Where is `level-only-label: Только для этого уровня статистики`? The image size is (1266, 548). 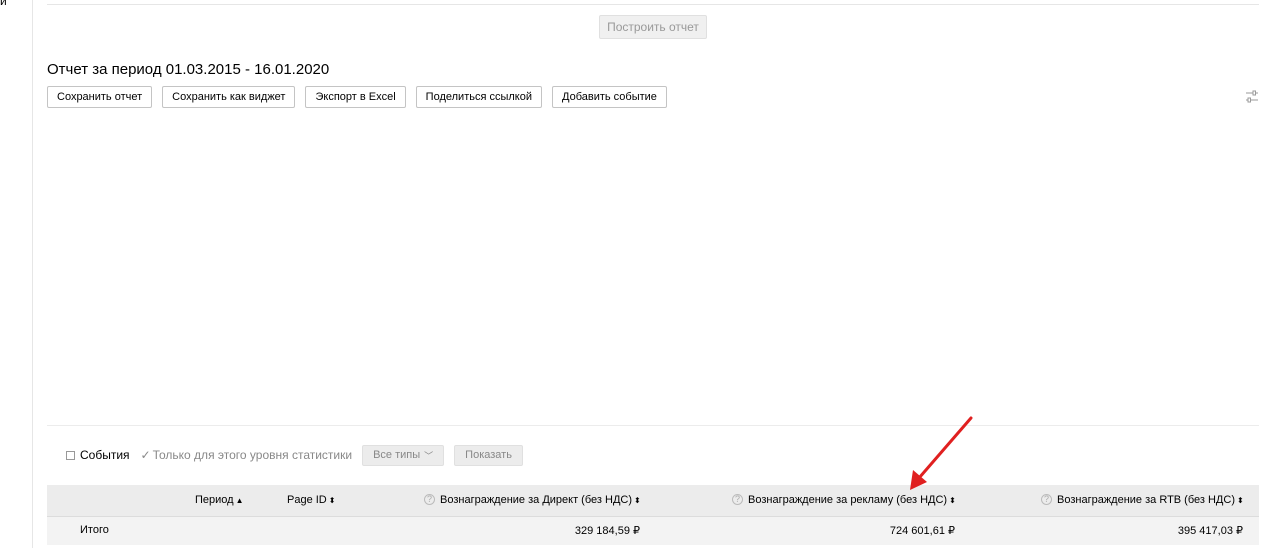 level-only-label: Только для этого уровня статистики is located at coordinates (252, 455).